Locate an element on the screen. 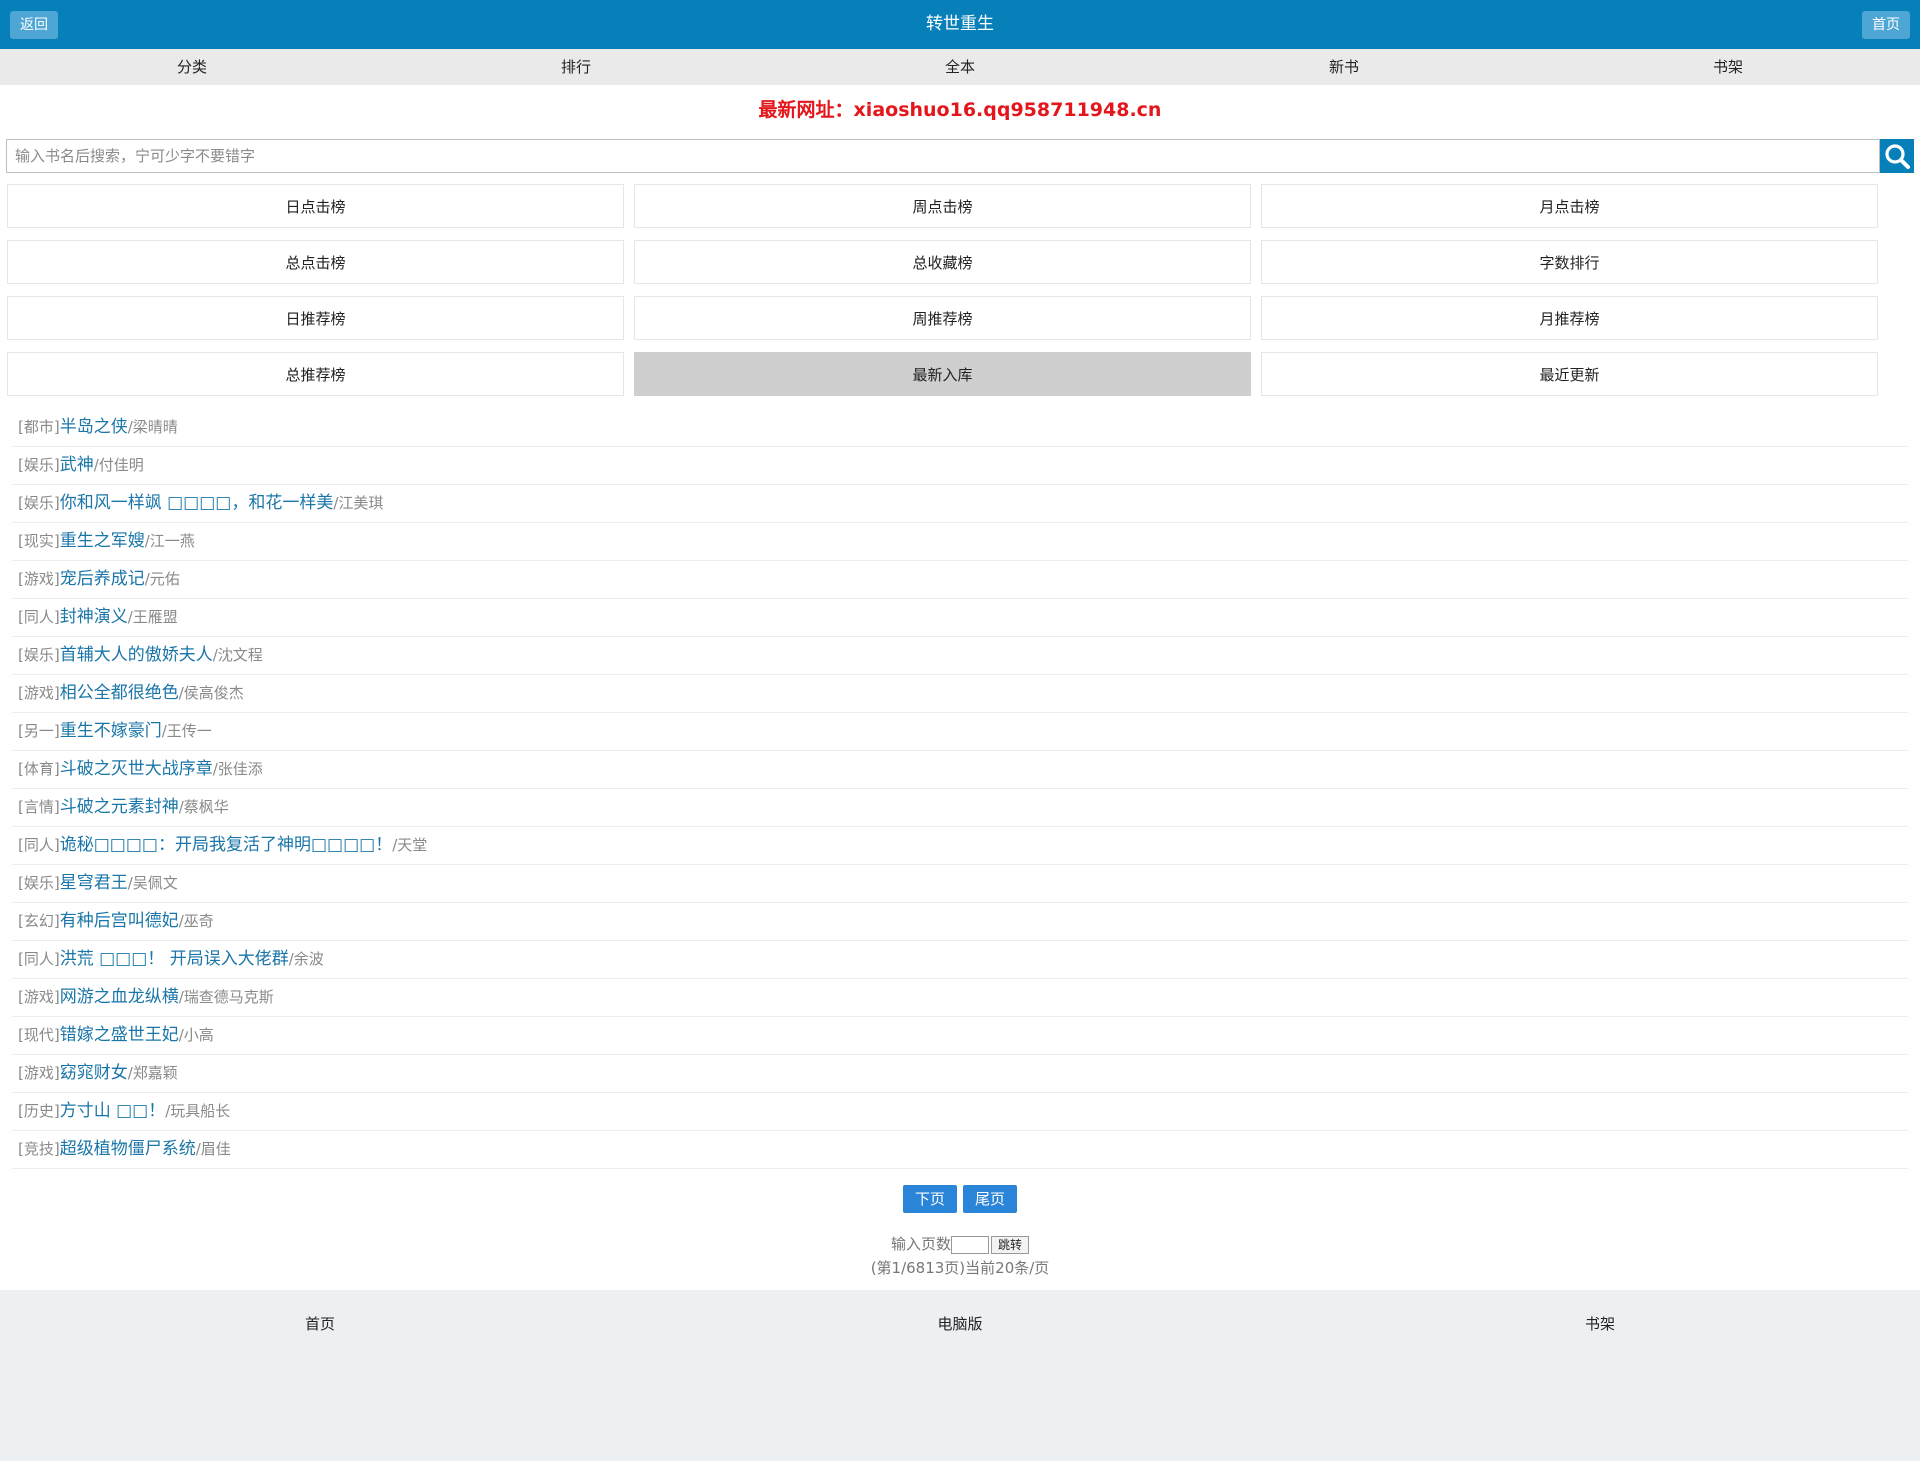 The height and width of the screenshot is (1461, 1920). nav-item-complete: 全本 is located at coordinates (960, 67).